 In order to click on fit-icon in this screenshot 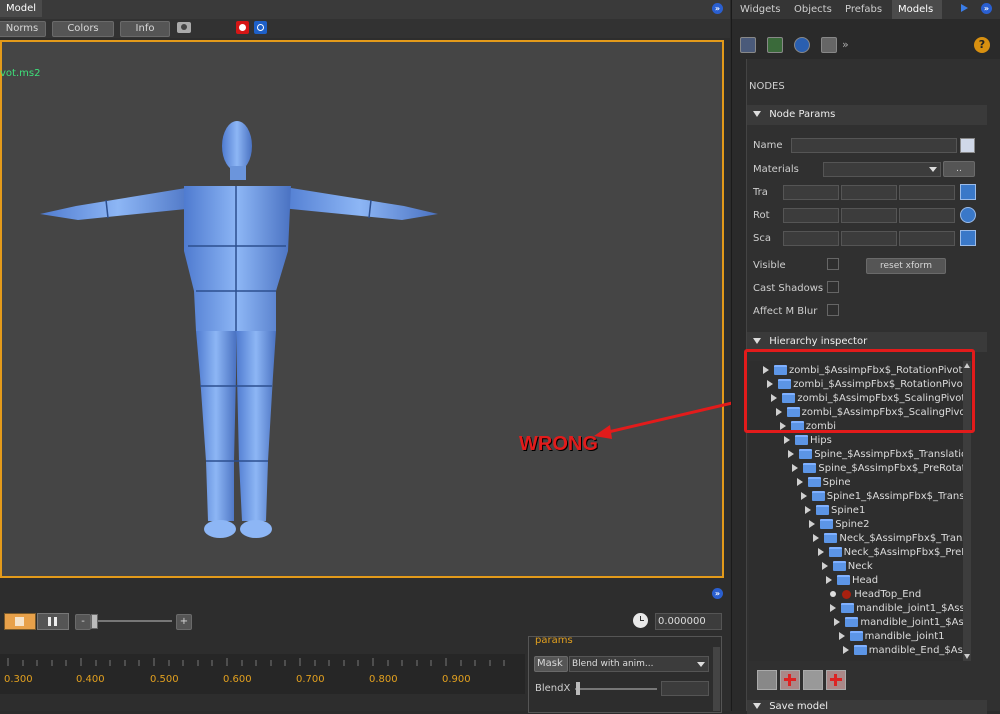, I will do `click(829, 45)`.